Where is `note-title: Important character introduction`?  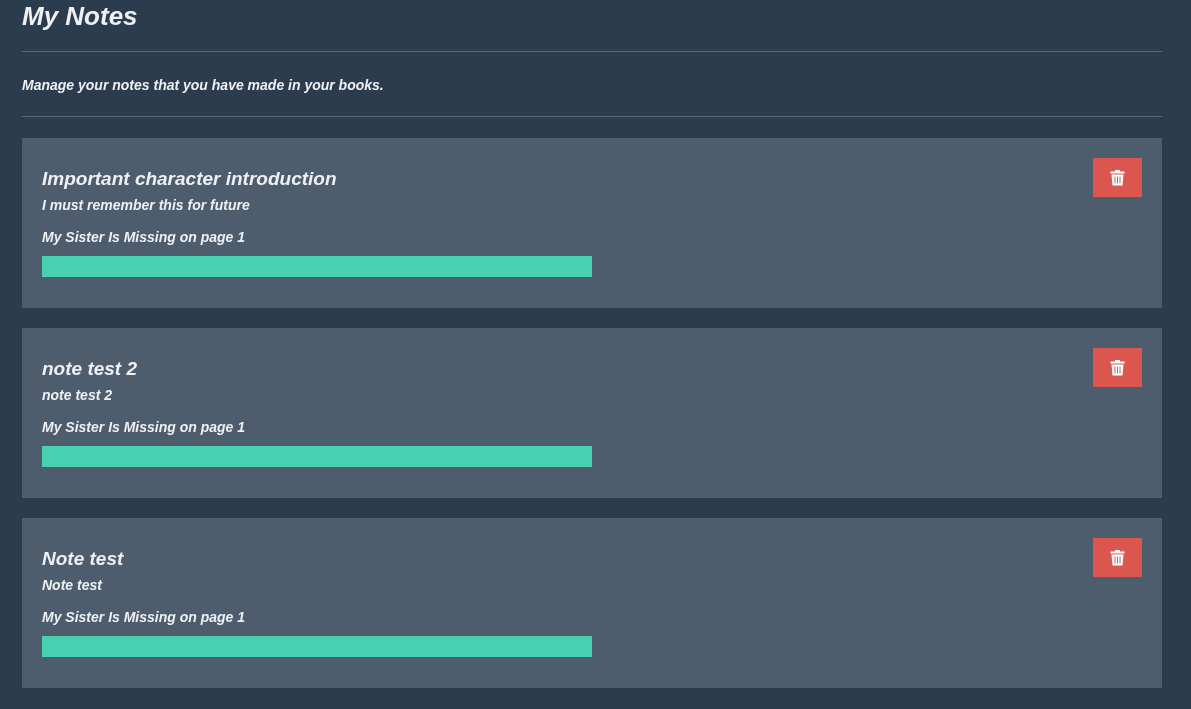 note-title: Important character introduction is located at coordinates (190, 179).